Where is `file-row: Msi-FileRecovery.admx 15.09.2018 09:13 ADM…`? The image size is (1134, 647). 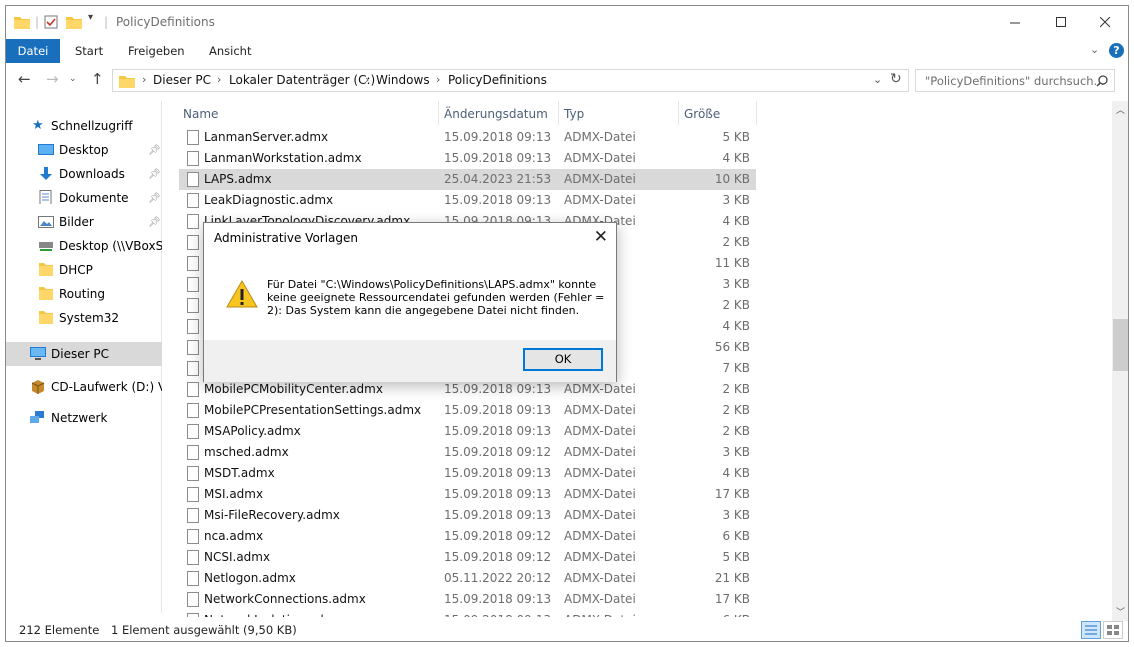 file-row: Msi-FileRecovery.admx 15.09.2018 09:13 ADM… is located at coordinates (467, 515).